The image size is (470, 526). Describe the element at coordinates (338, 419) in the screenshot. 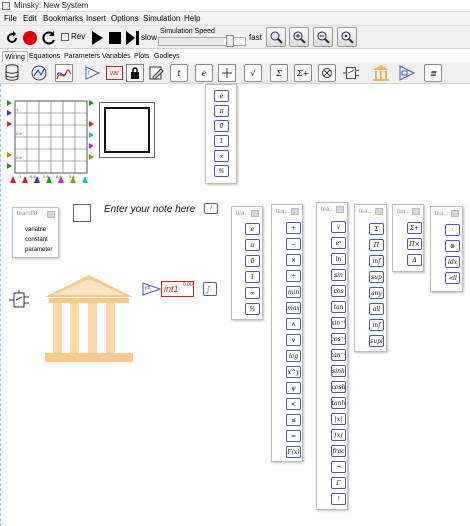

I see `tea3-item: |x|` at that location.